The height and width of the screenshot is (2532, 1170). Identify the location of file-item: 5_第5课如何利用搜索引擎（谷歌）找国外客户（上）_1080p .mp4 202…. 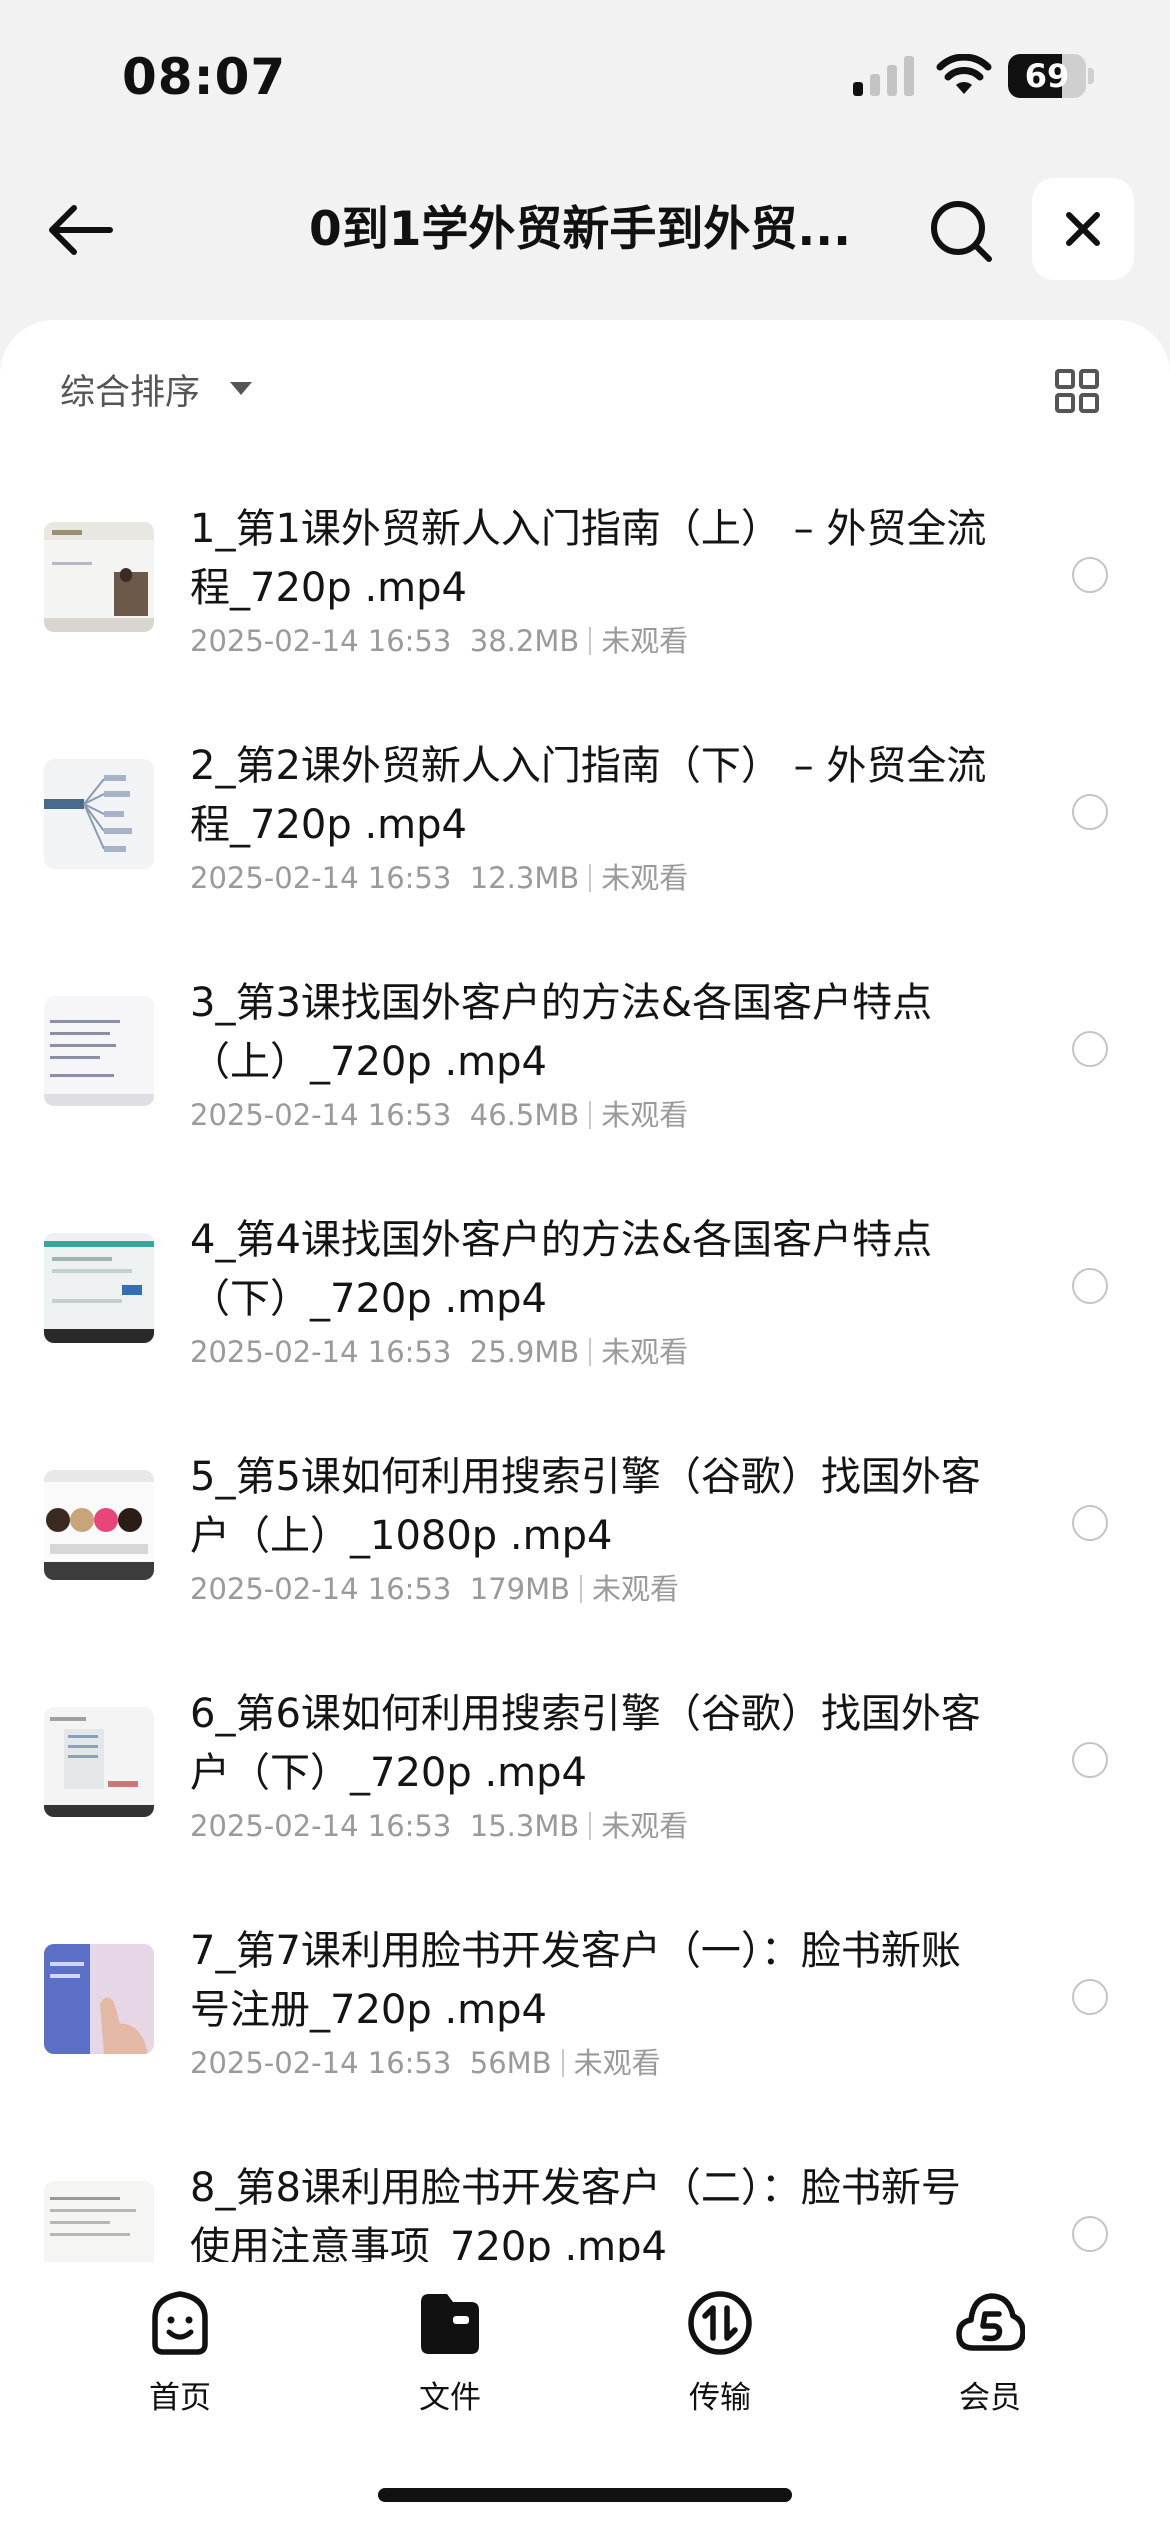
(585, 1526).